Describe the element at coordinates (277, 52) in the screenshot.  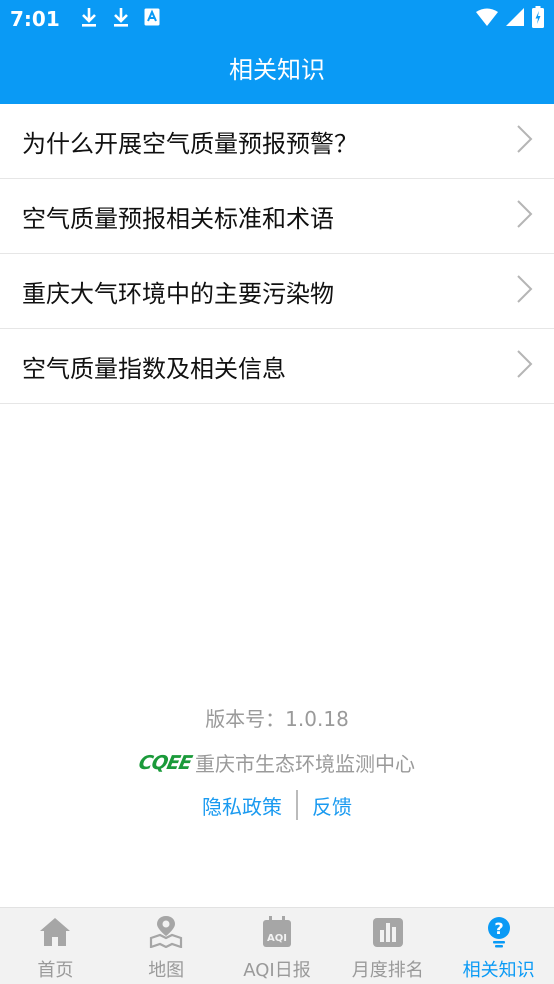
I see `app-header: 7:01 相关知识` at that location.